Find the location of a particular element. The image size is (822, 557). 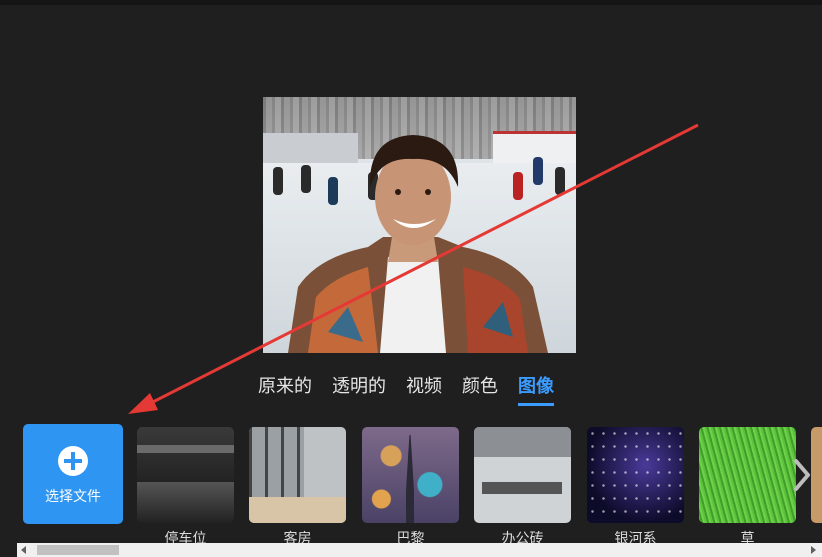

scroll-left-arrow-icon is located at coordinates (23, 550).